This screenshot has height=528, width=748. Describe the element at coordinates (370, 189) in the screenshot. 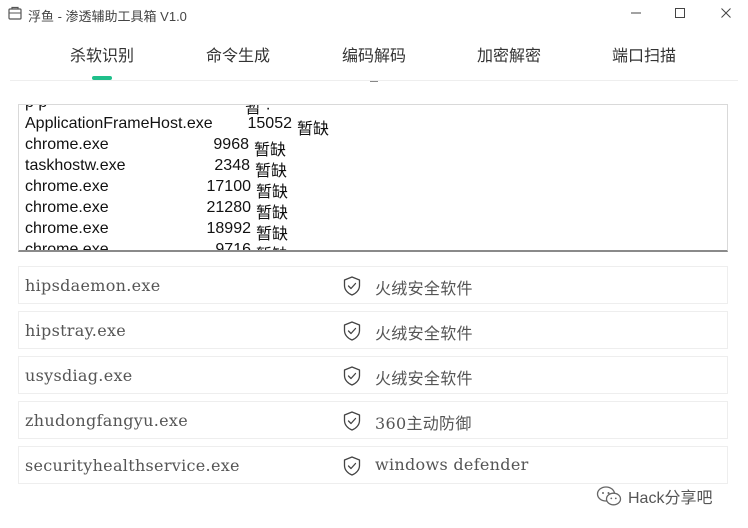

I see `list-item: chrome.exe 17100 暂缺` at that location.